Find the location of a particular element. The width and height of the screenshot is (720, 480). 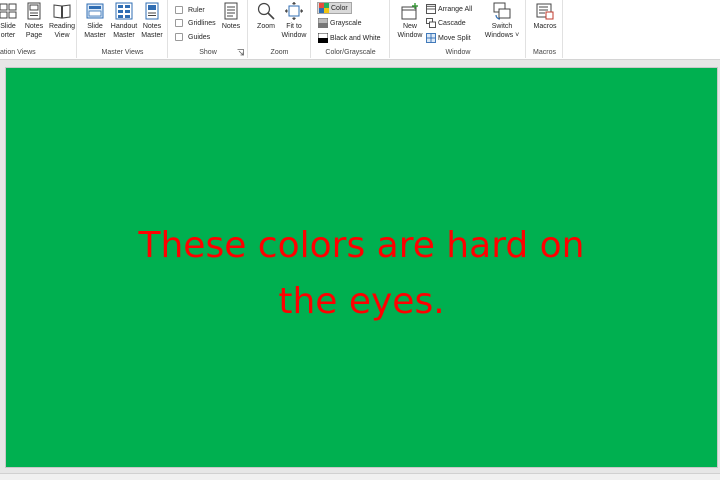

guides-checkbox: Guides is located at coordinates (192, 37).